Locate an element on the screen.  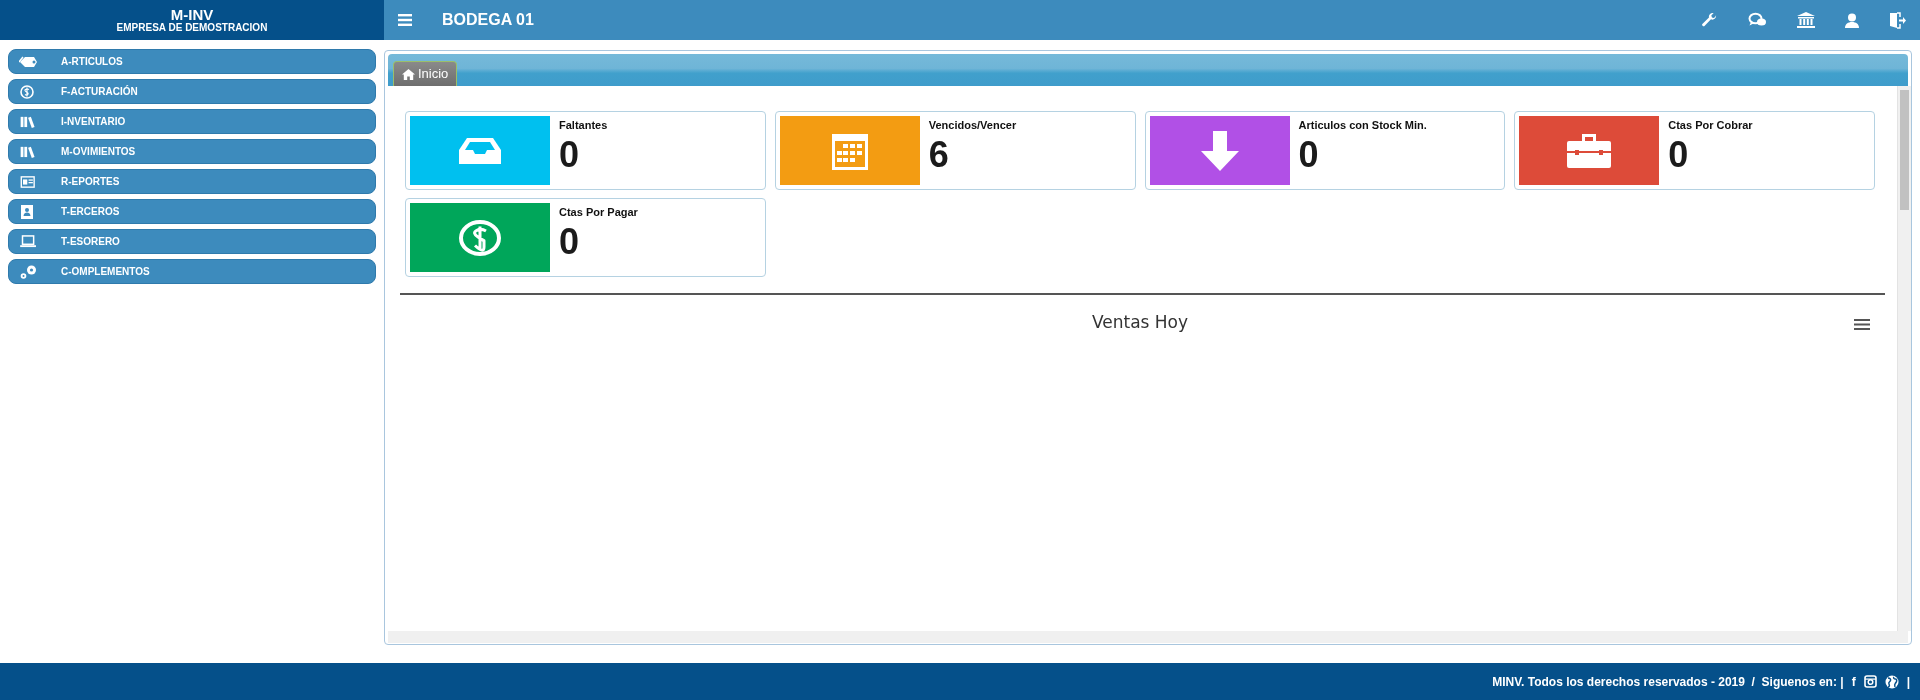
sidebar-menu-item: T-ERCEROS is located at coordinates (192, 211).